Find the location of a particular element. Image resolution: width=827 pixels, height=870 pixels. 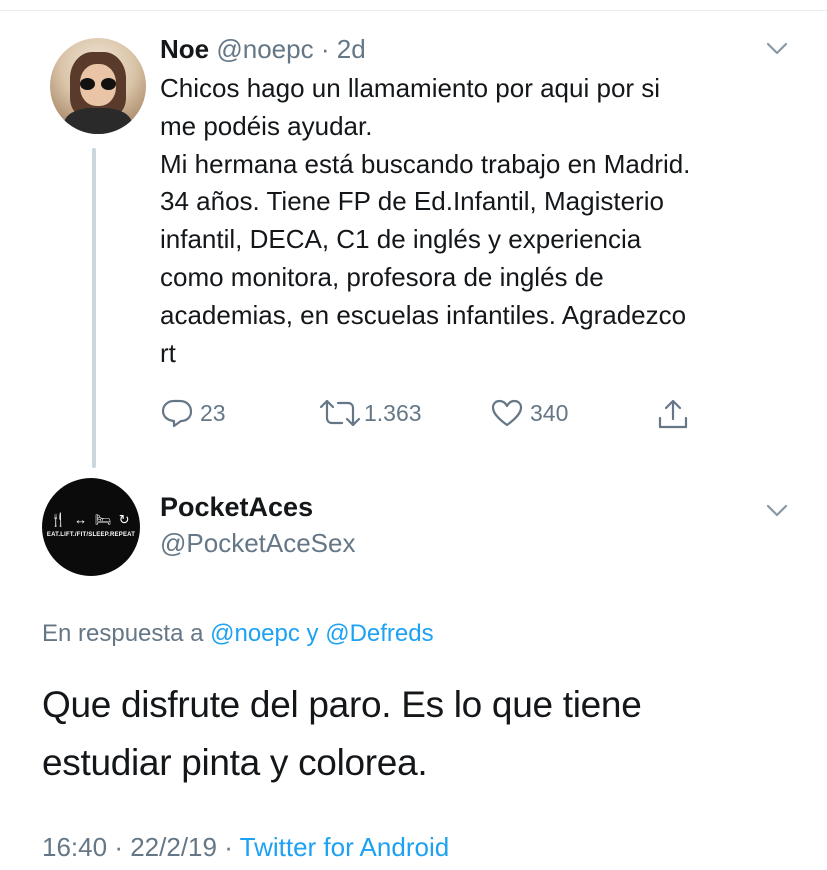

top-divider is located at coordinates (413, 10).